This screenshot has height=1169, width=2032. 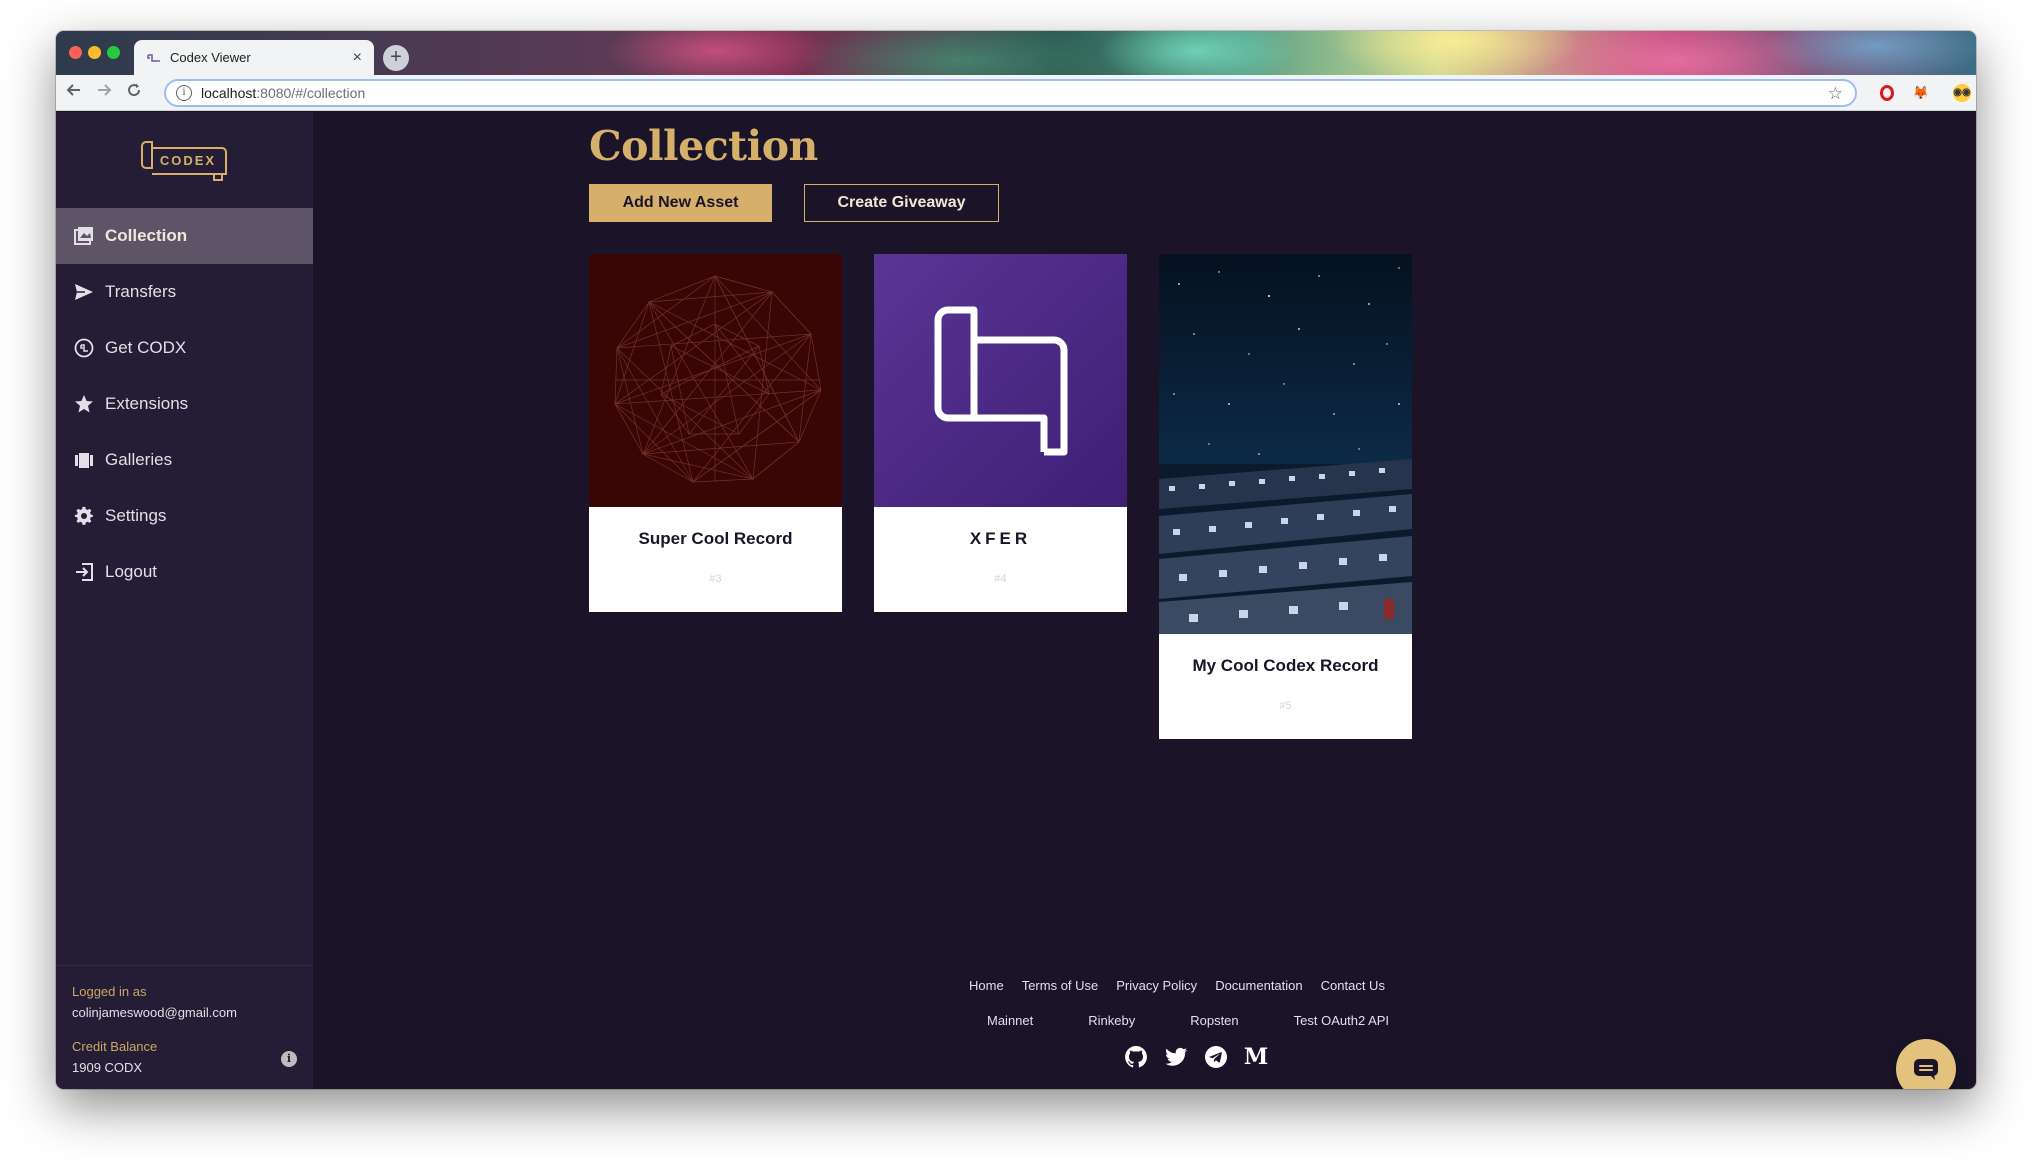 I want to click on user-email: colinjameswood@gmail.com, so click(x=154, y=1012).